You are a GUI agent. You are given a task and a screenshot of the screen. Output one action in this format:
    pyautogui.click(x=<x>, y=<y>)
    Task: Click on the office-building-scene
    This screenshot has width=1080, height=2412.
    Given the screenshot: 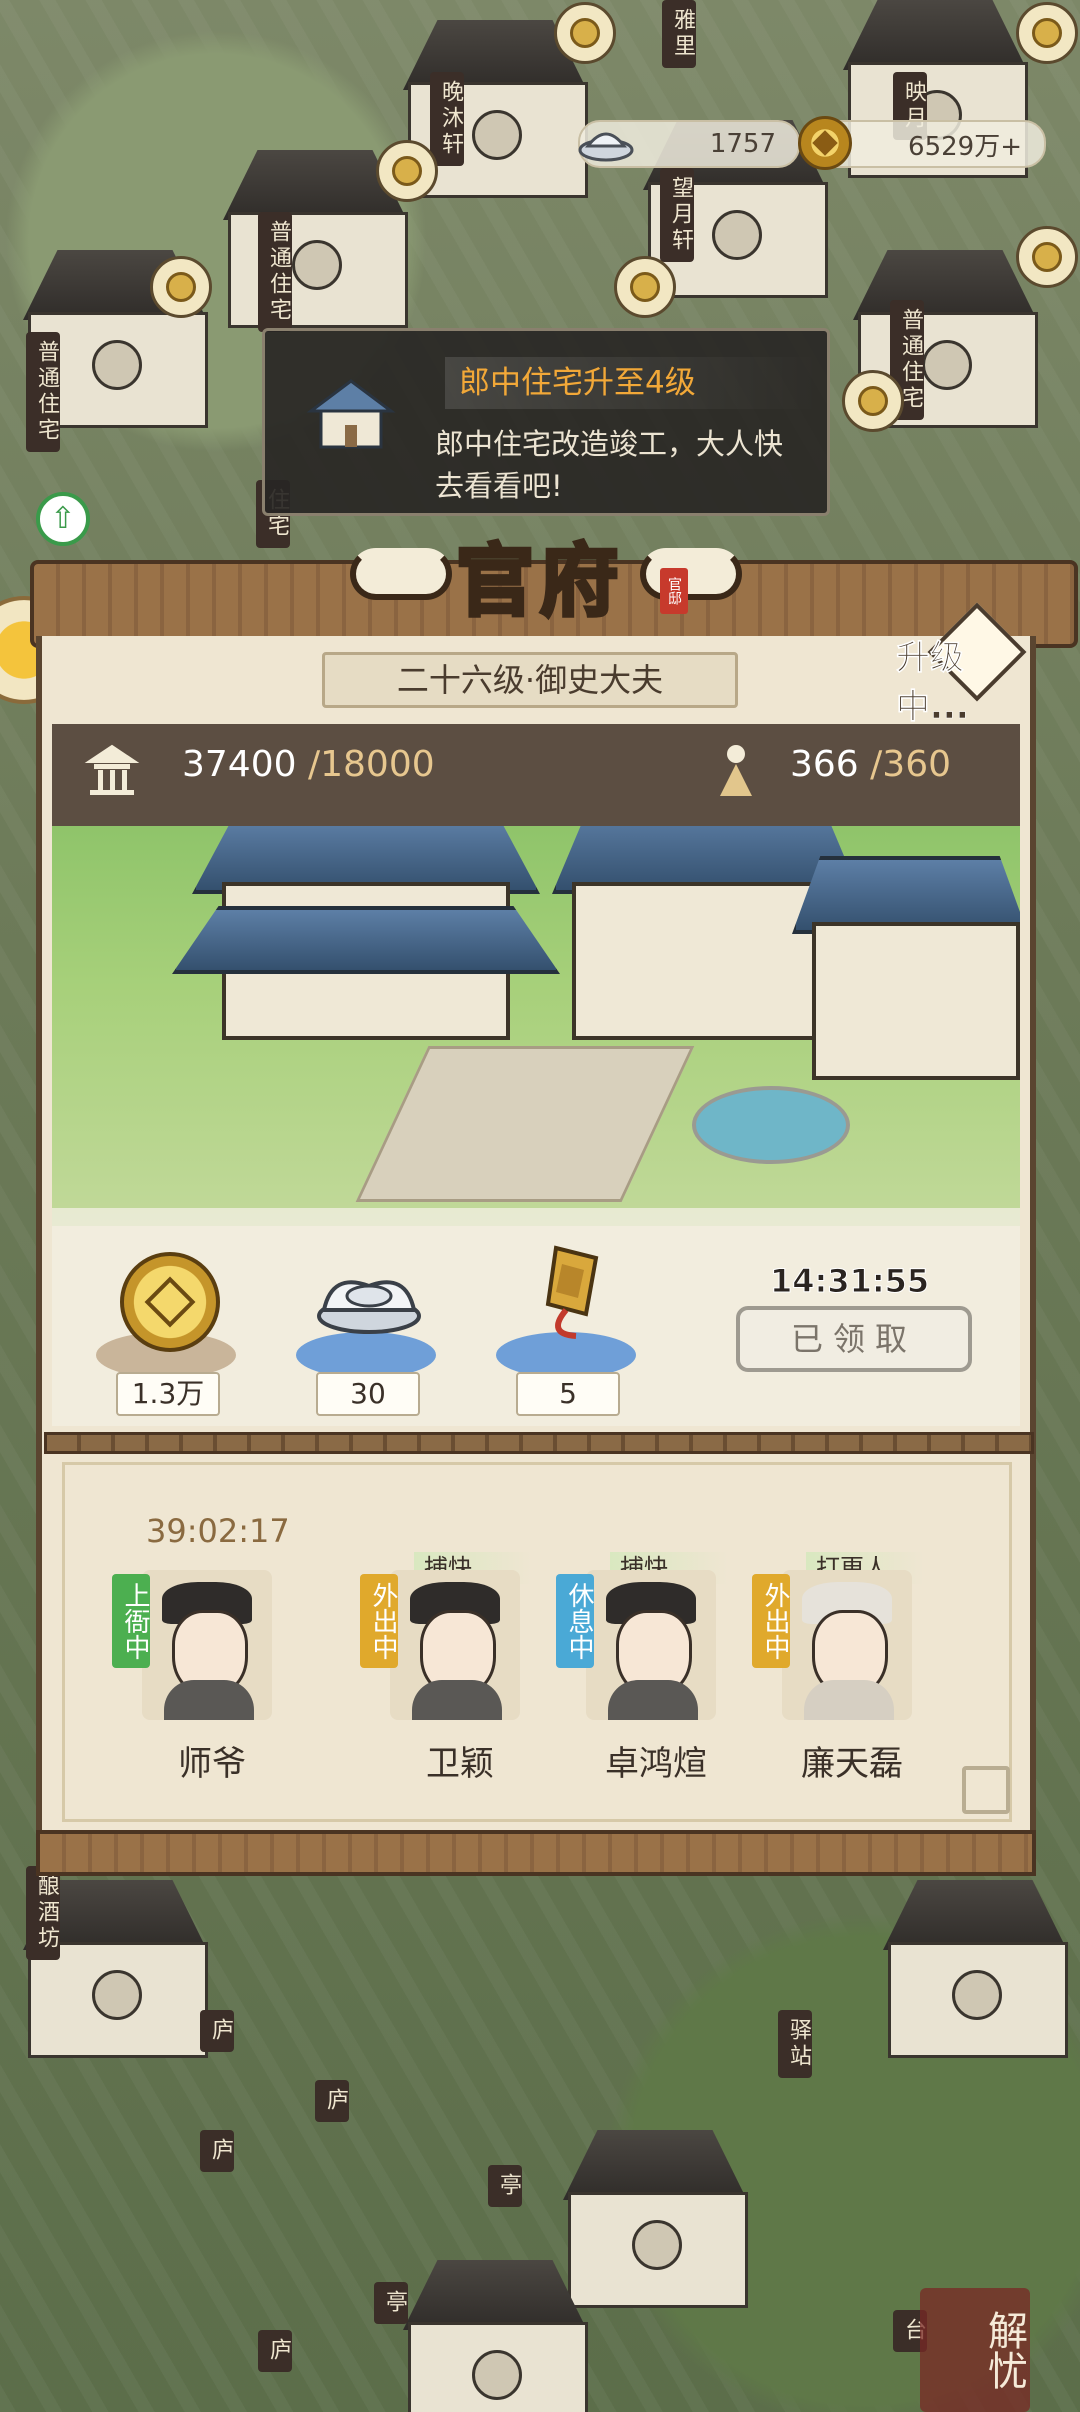 What is the action you would take?
    pyautogui.click(x=536, y=1026)
    